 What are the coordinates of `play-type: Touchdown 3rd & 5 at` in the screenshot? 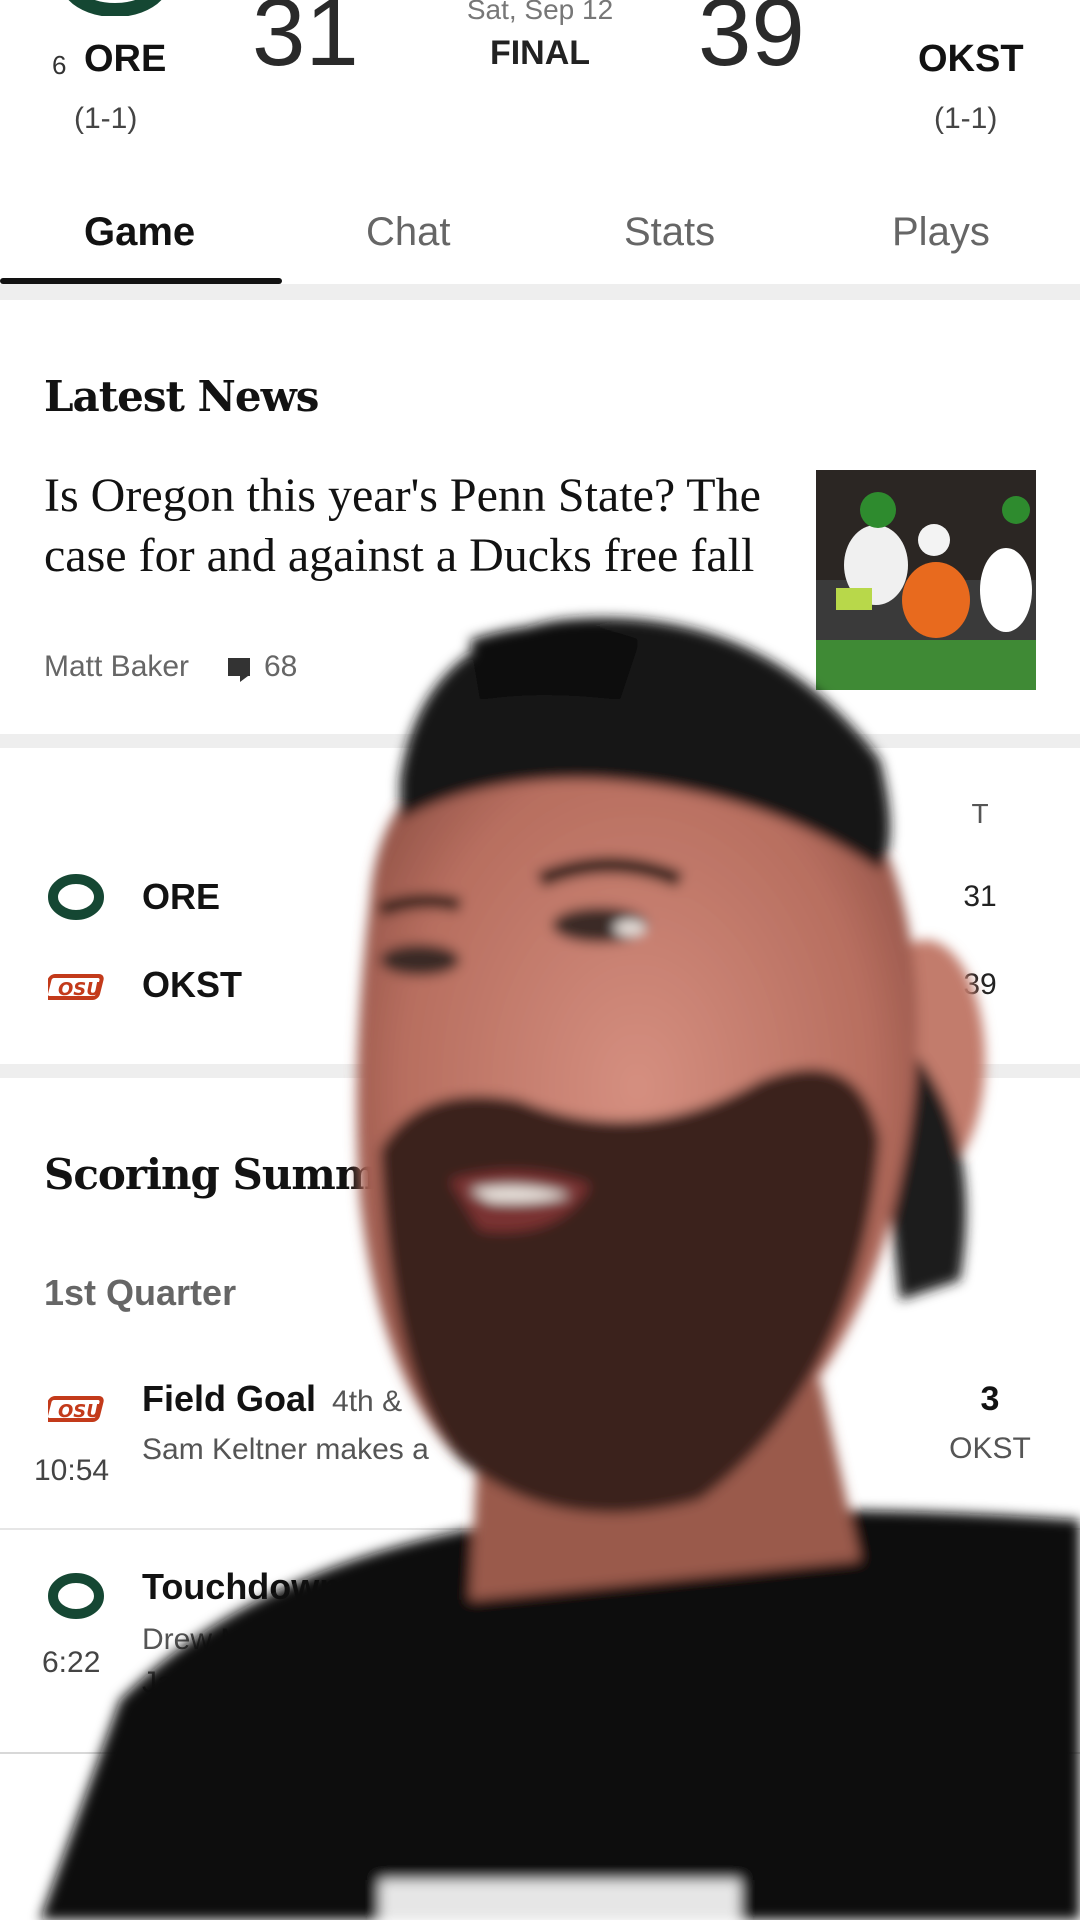 It's located at (314, 1587).